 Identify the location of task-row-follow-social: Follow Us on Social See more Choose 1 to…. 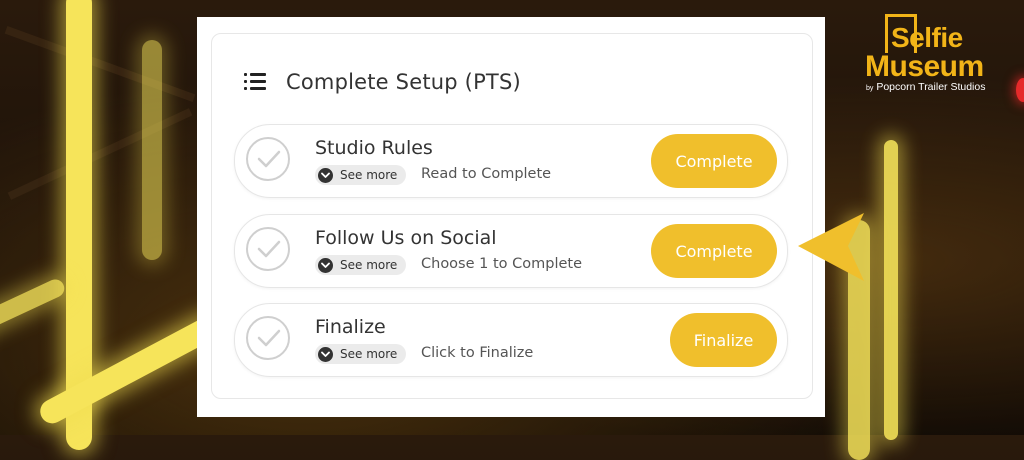
(511, 251).